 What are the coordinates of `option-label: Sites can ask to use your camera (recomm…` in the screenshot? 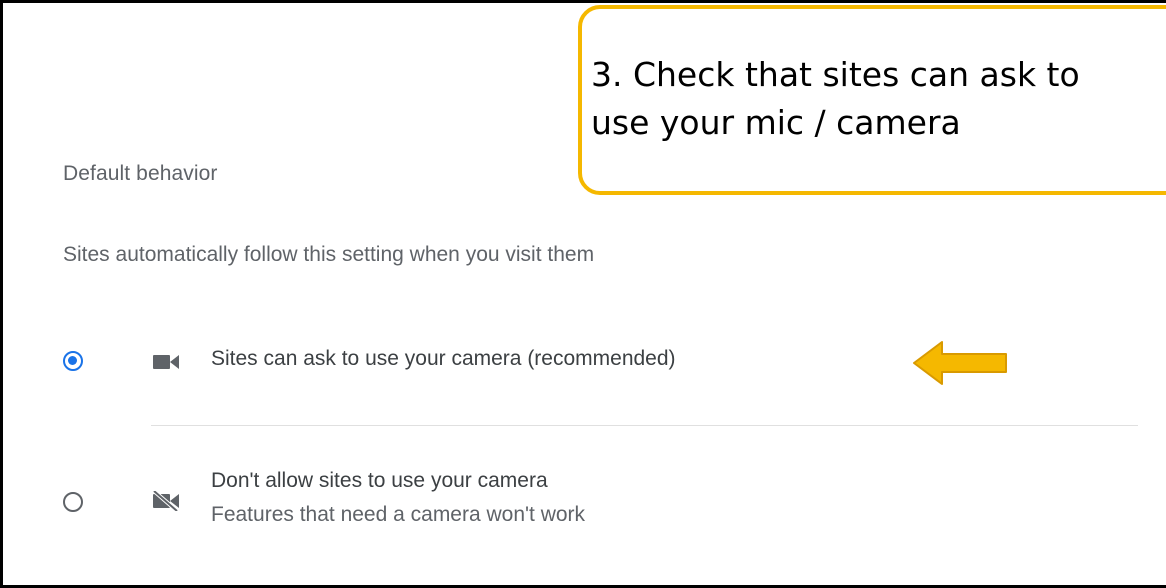 It's located at (443, 358).